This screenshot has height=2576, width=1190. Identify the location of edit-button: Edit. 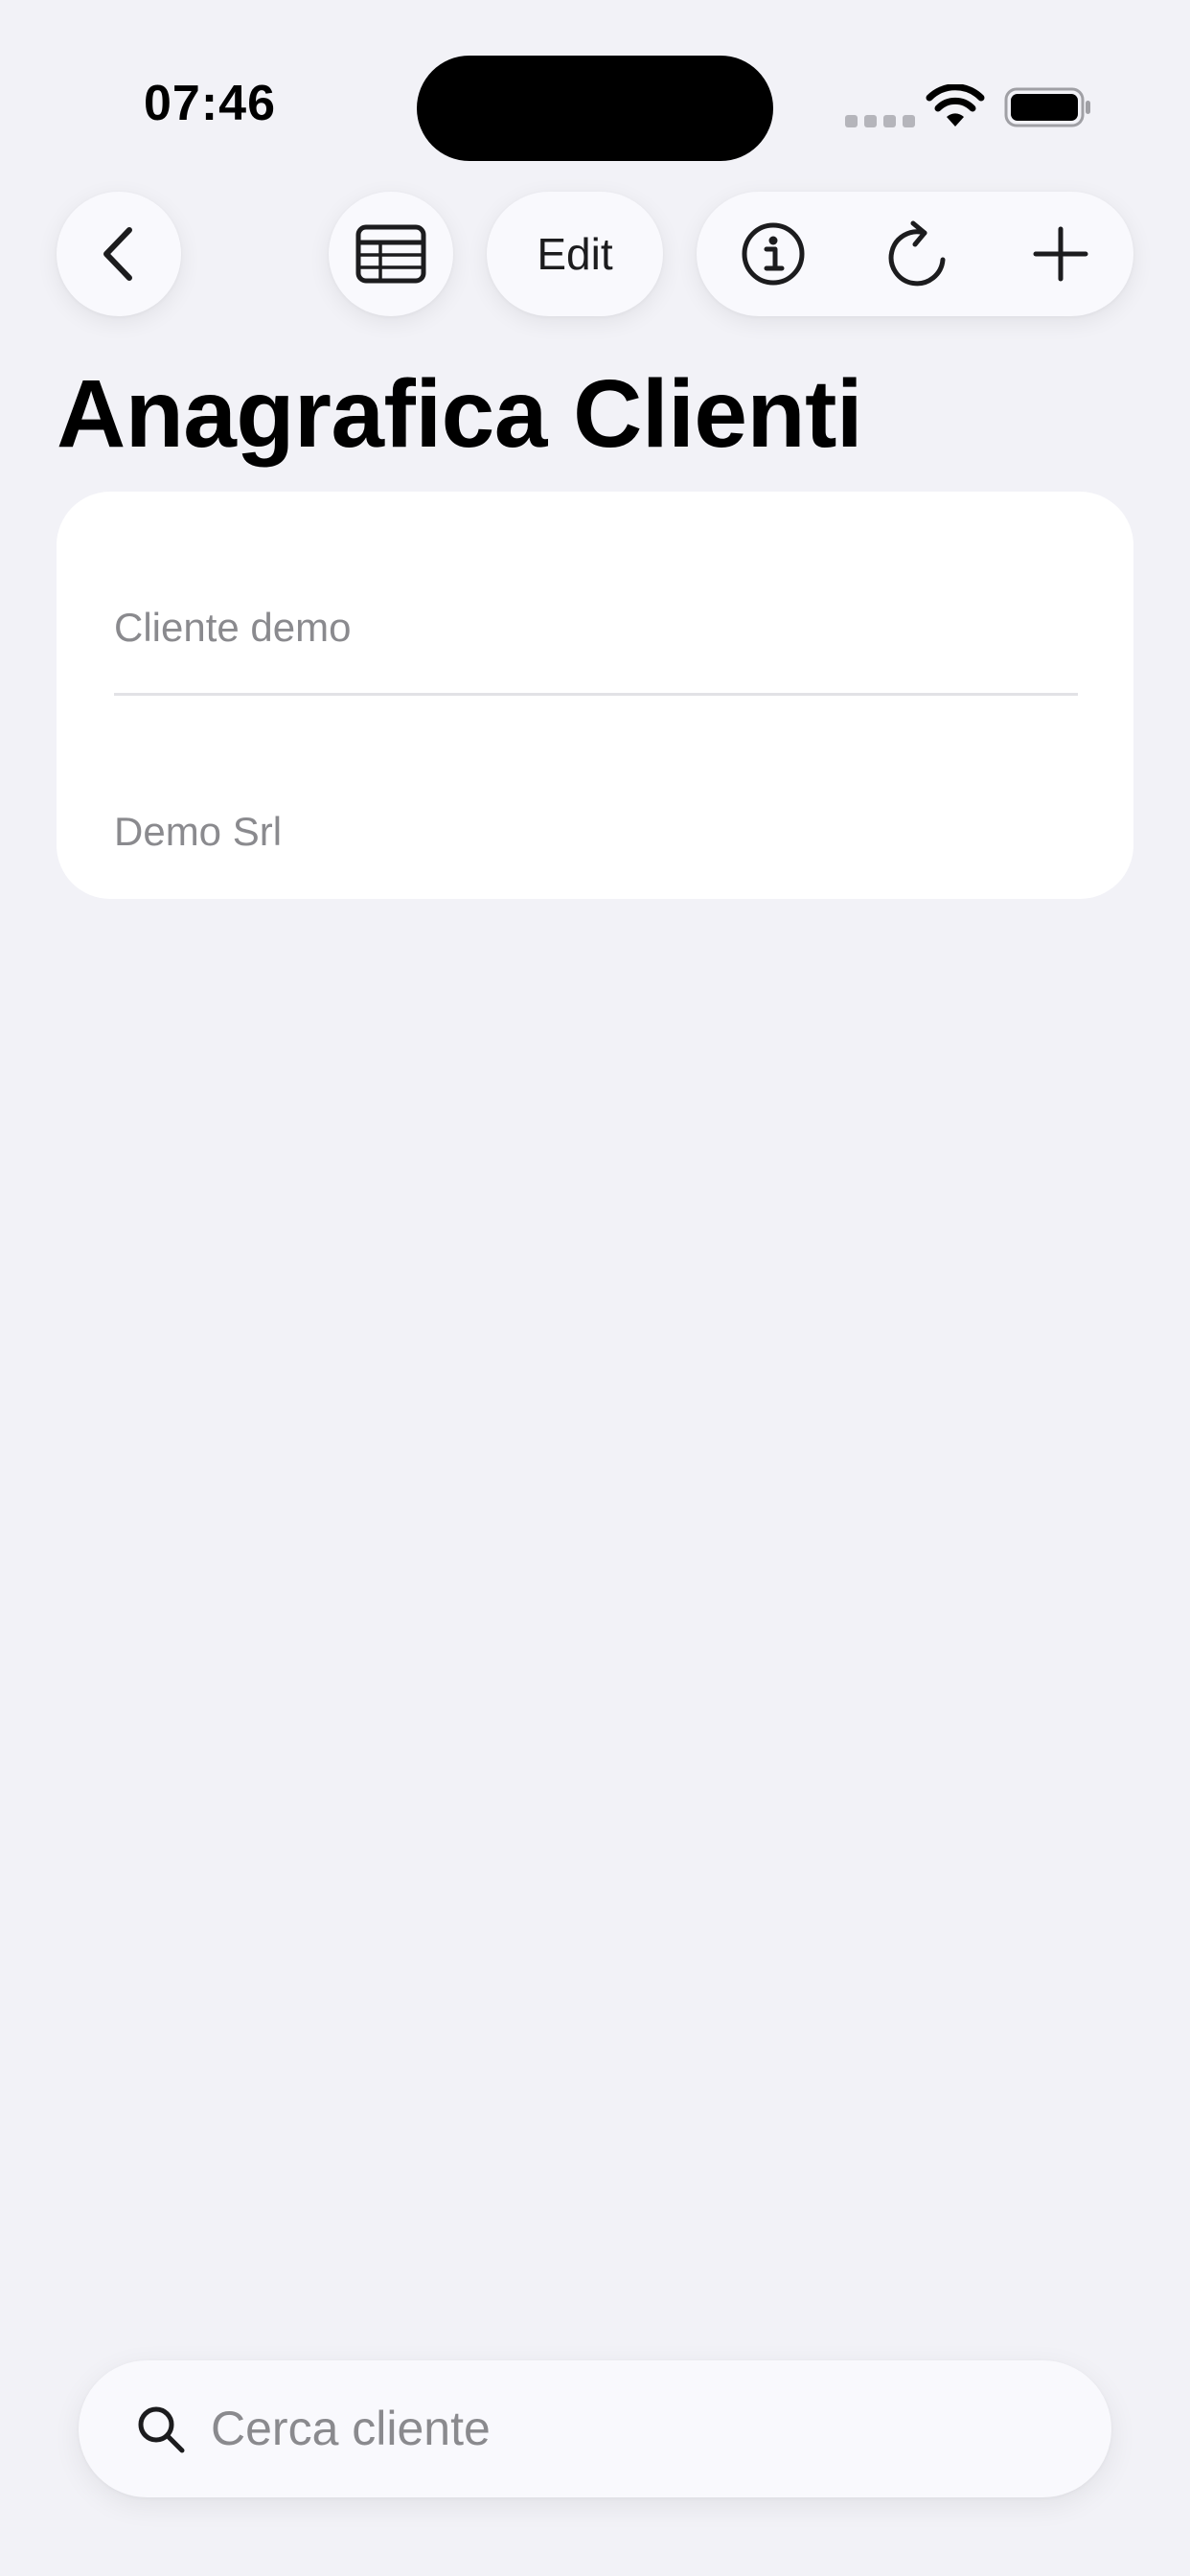
(575, 254).